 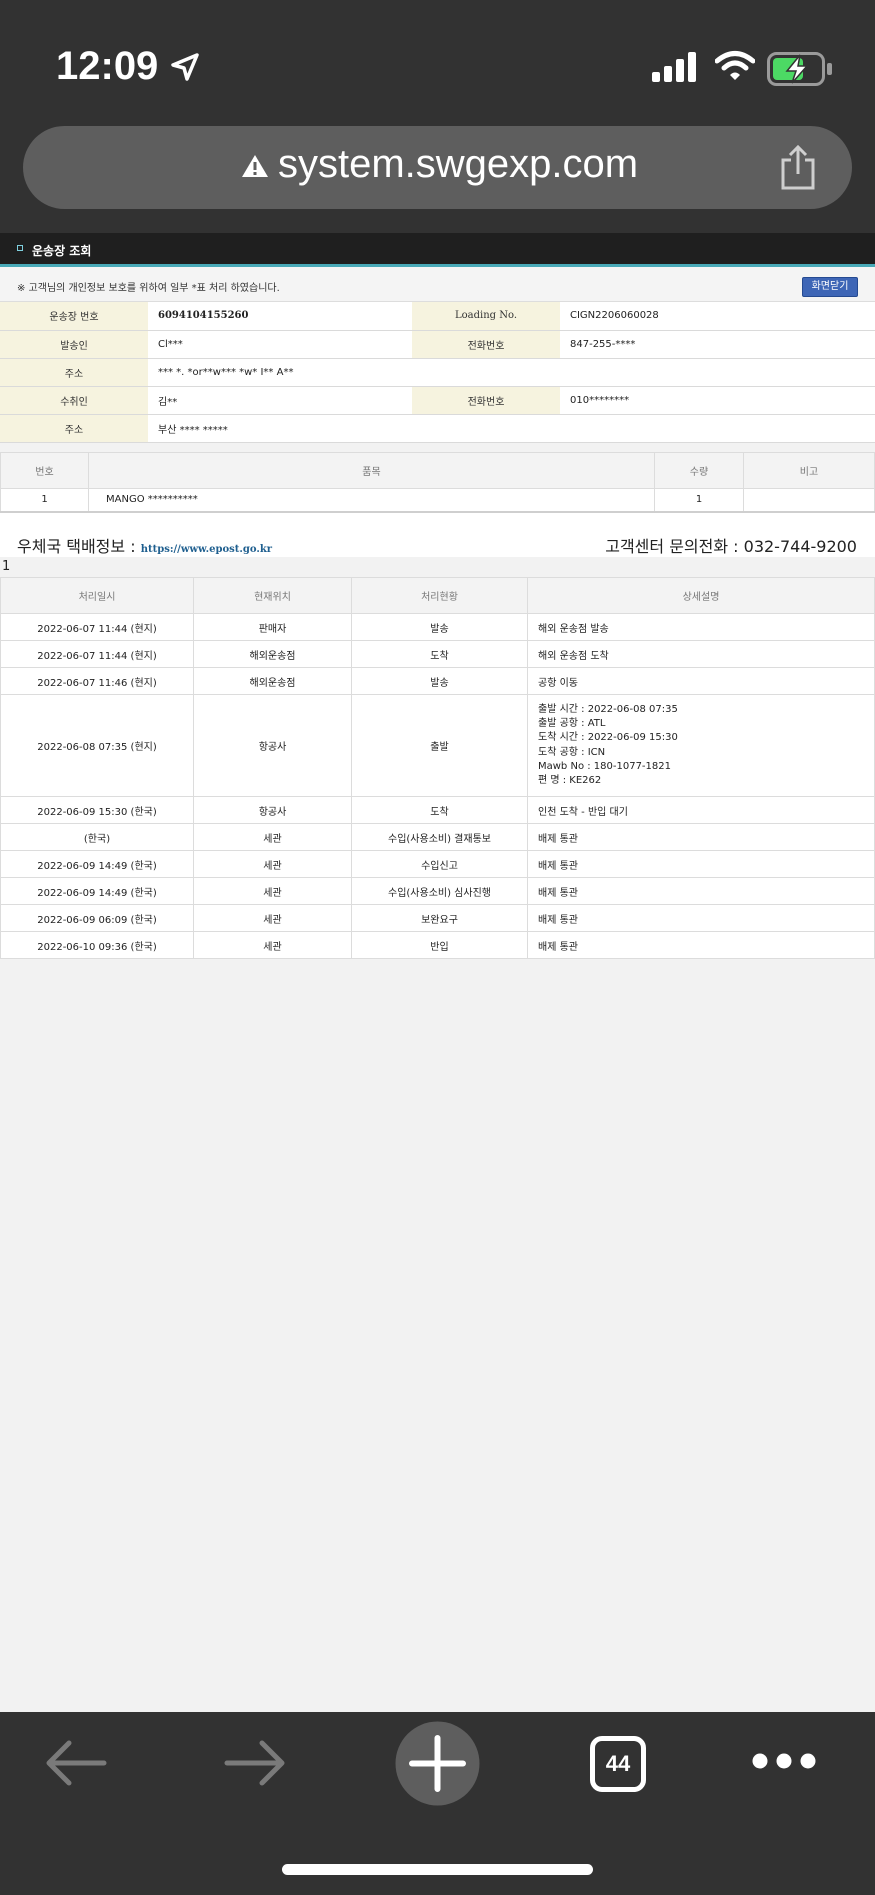 I want to click on item-note, so click(x=809, y=500).